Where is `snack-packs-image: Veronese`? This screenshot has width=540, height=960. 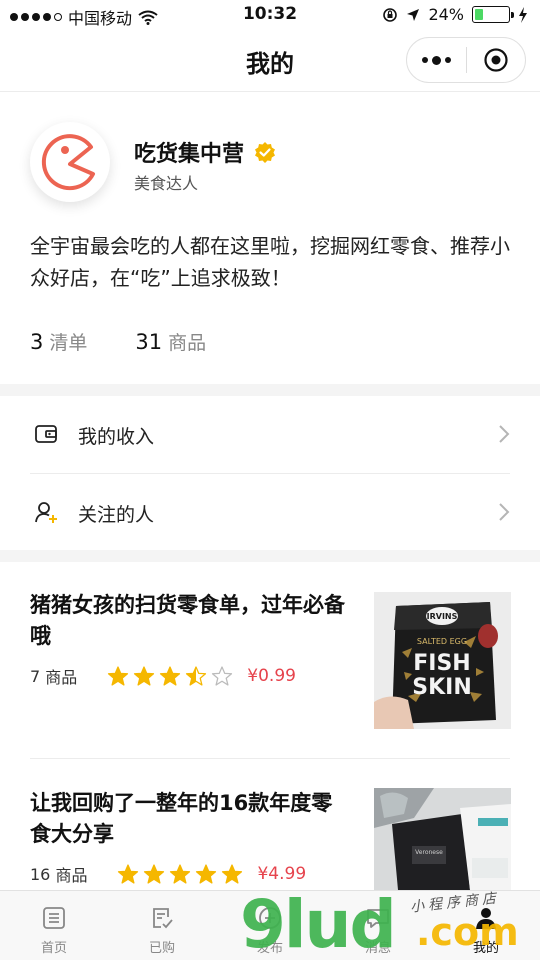
snack-packs-image: Veronese is located at coordinates (442, 839).